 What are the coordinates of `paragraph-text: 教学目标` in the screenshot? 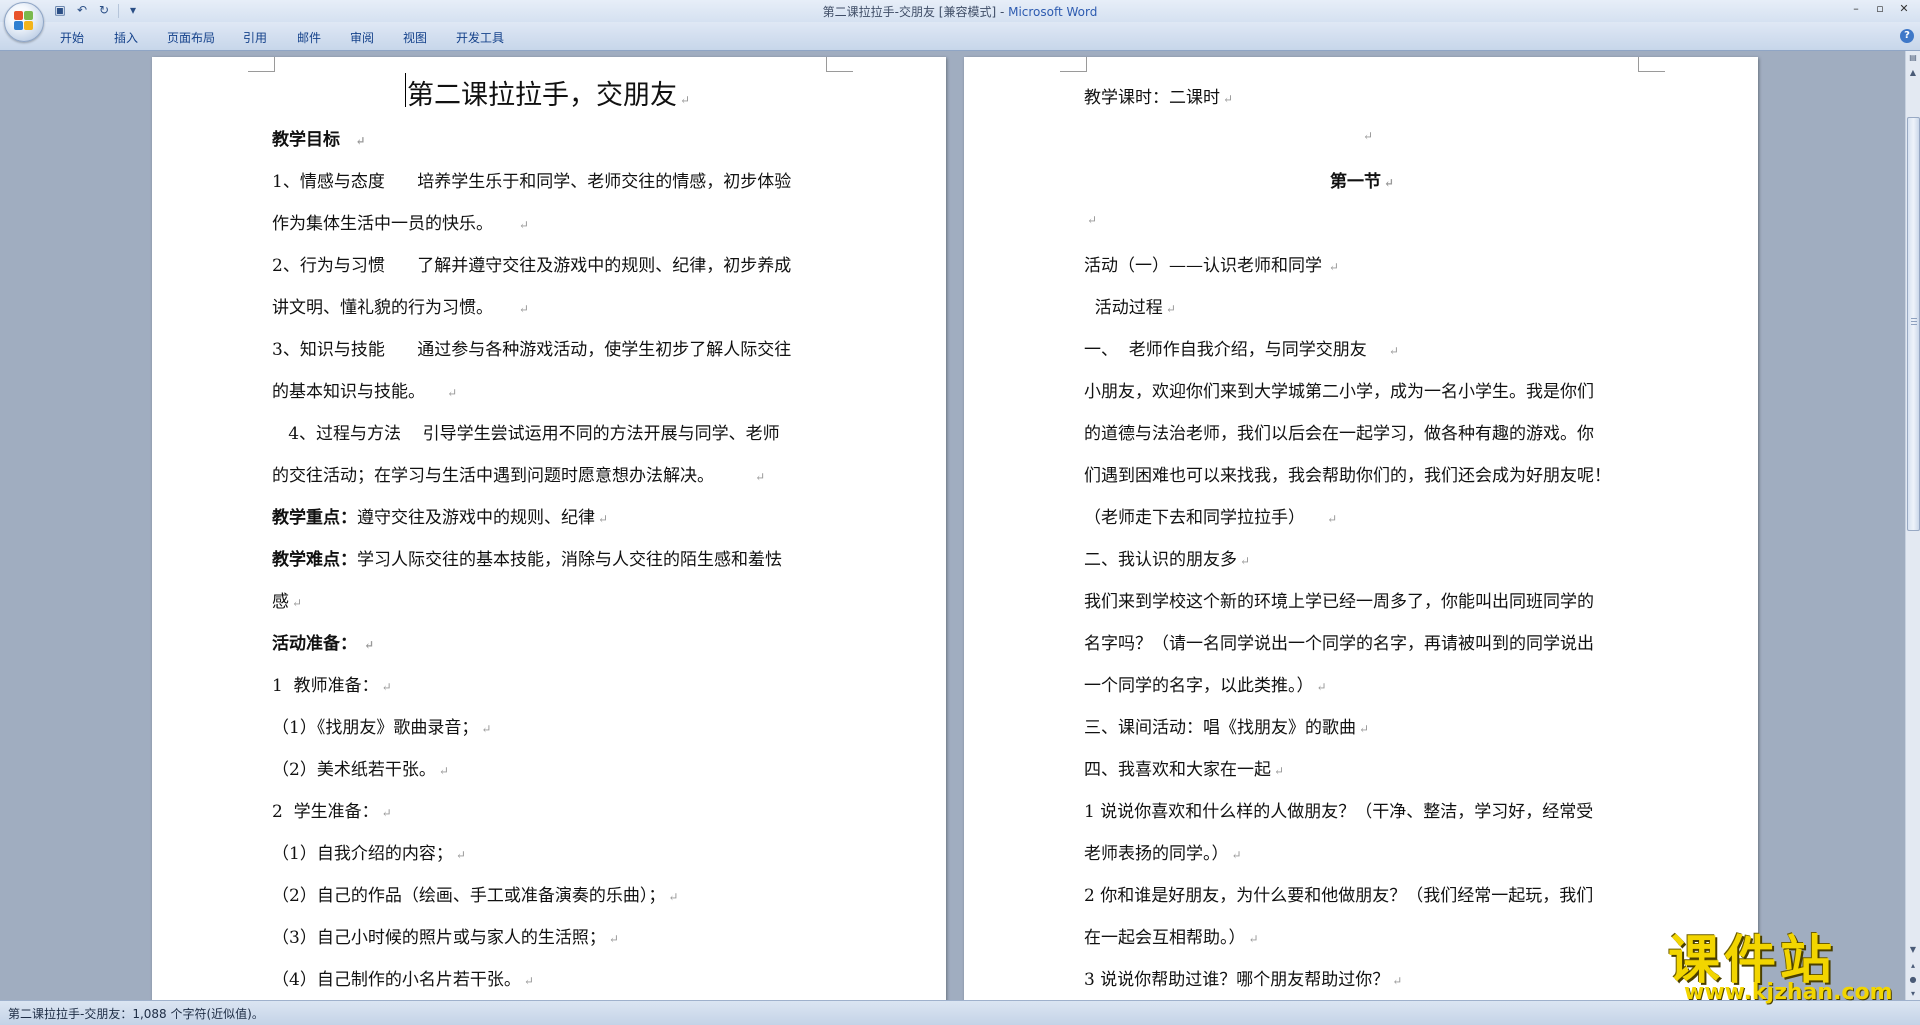 It's located at (306, 140).